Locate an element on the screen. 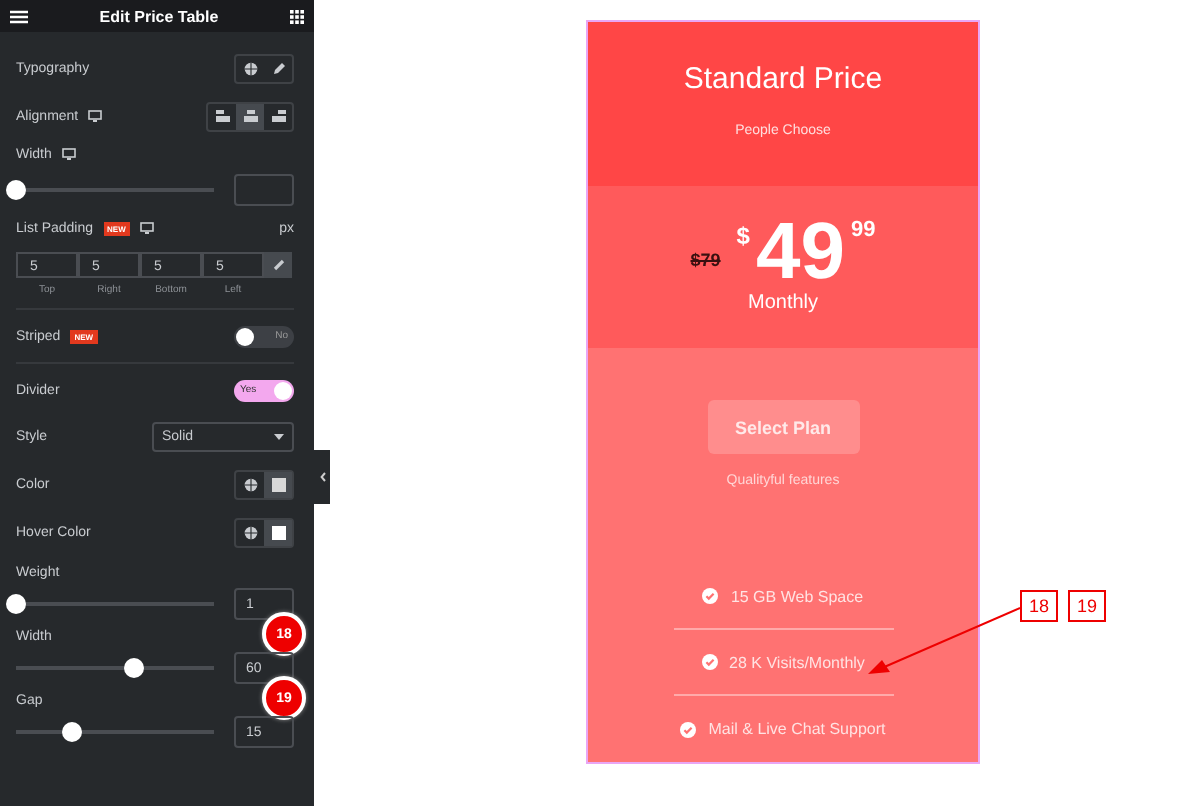 The width and height of the screenshot is (1200, 806). align-left-icon is located at coordinates (222, 116).